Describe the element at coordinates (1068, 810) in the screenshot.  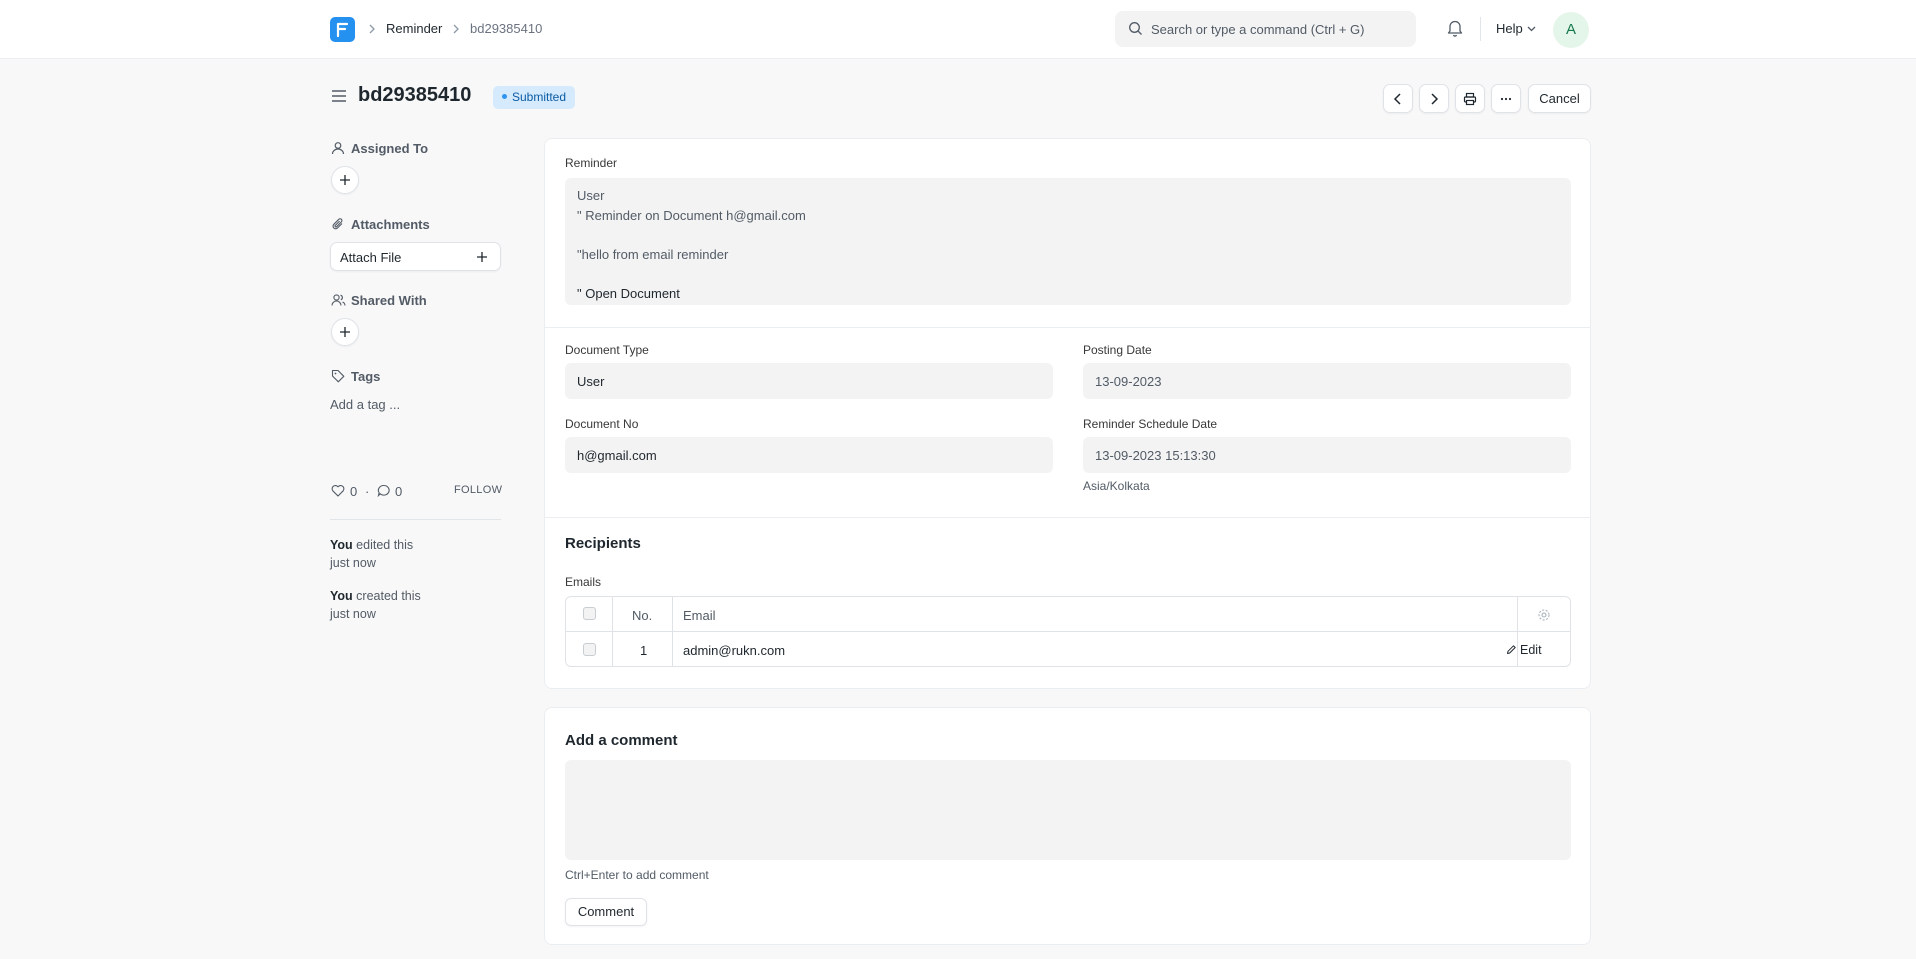
I see `comment-input` at that location.